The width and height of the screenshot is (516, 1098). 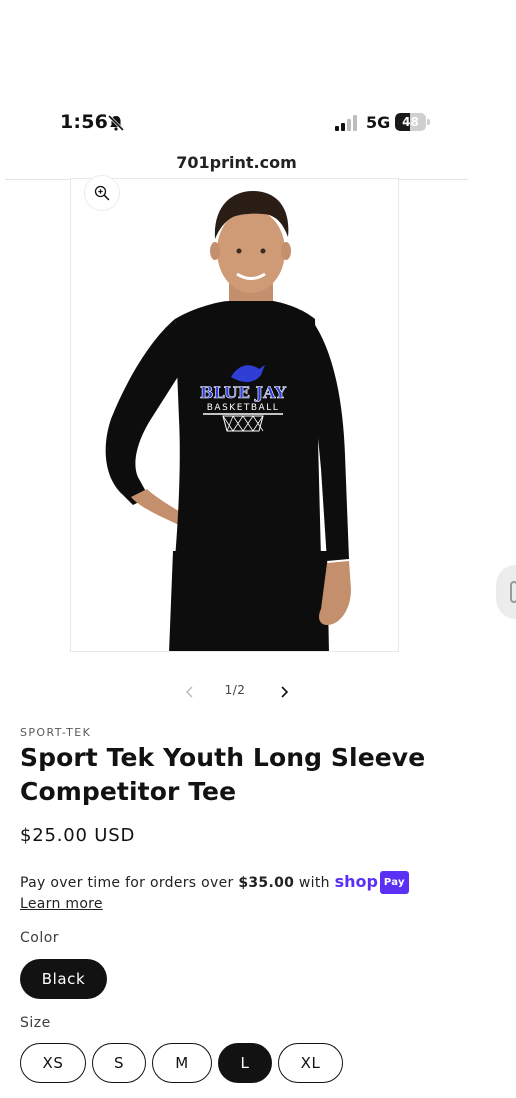 What do you see at coordinates (53, 1063) in the screenshot?
I see `size-option-xs: XS` at bounding box center [53, 1063].